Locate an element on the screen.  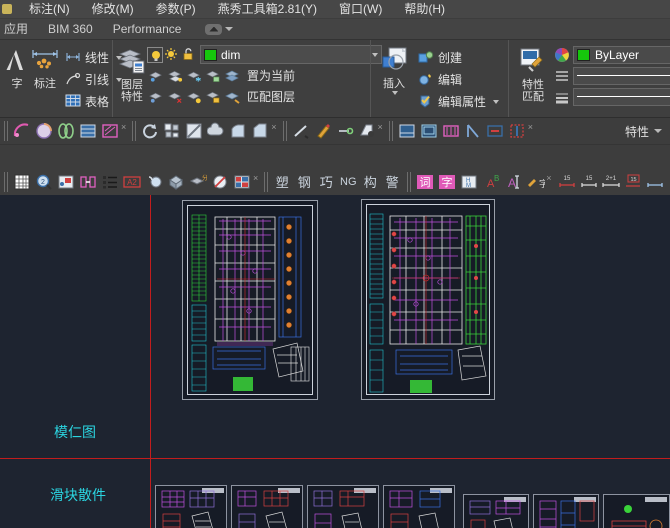
tool-dim-h-icon is located at coordinates (495, 131).